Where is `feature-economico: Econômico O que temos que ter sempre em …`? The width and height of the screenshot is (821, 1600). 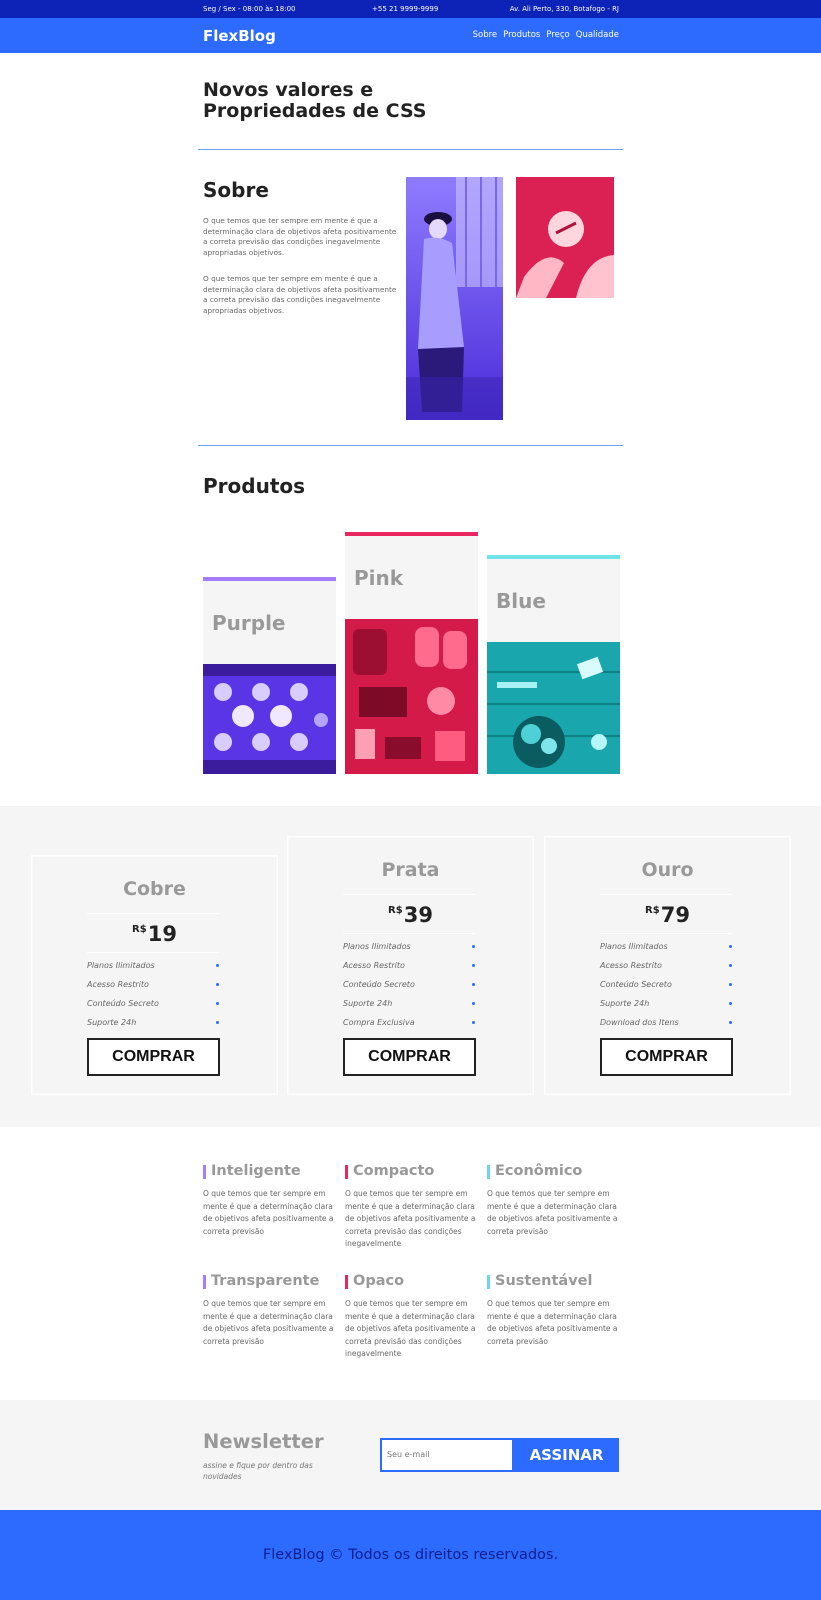
feature-economico: Econômico O que temos que ter sempre em … is located at coordinates (553, 1208).